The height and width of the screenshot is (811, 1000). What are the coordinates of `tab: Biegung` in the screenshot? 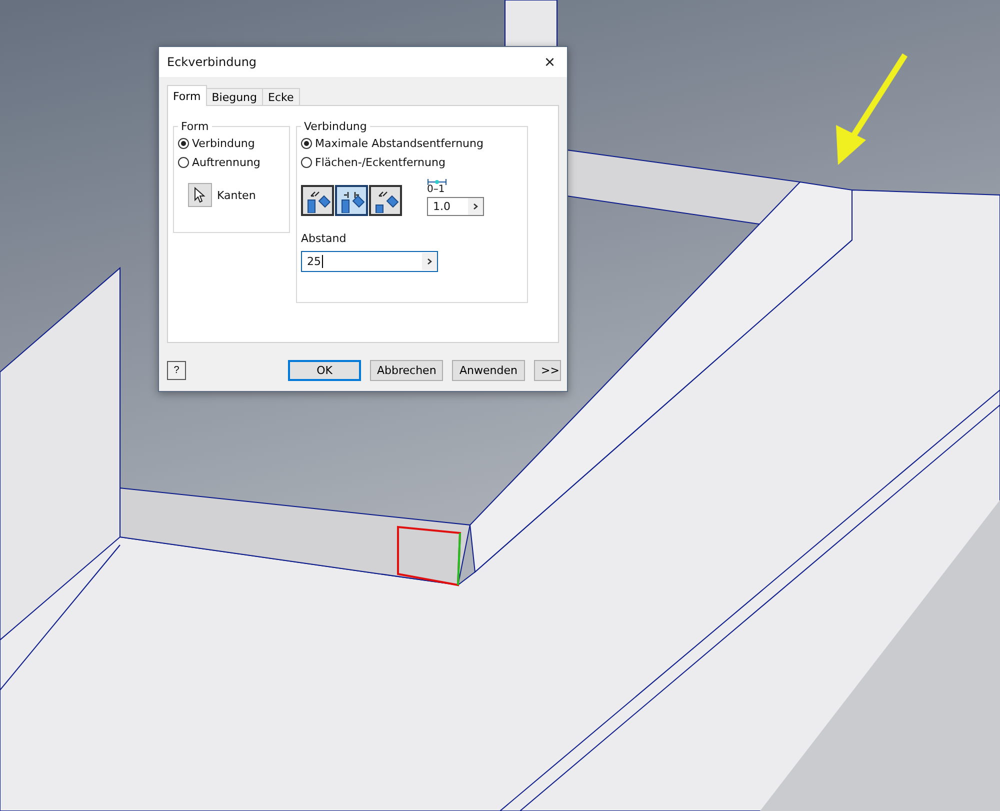 It's located at (234, 97).